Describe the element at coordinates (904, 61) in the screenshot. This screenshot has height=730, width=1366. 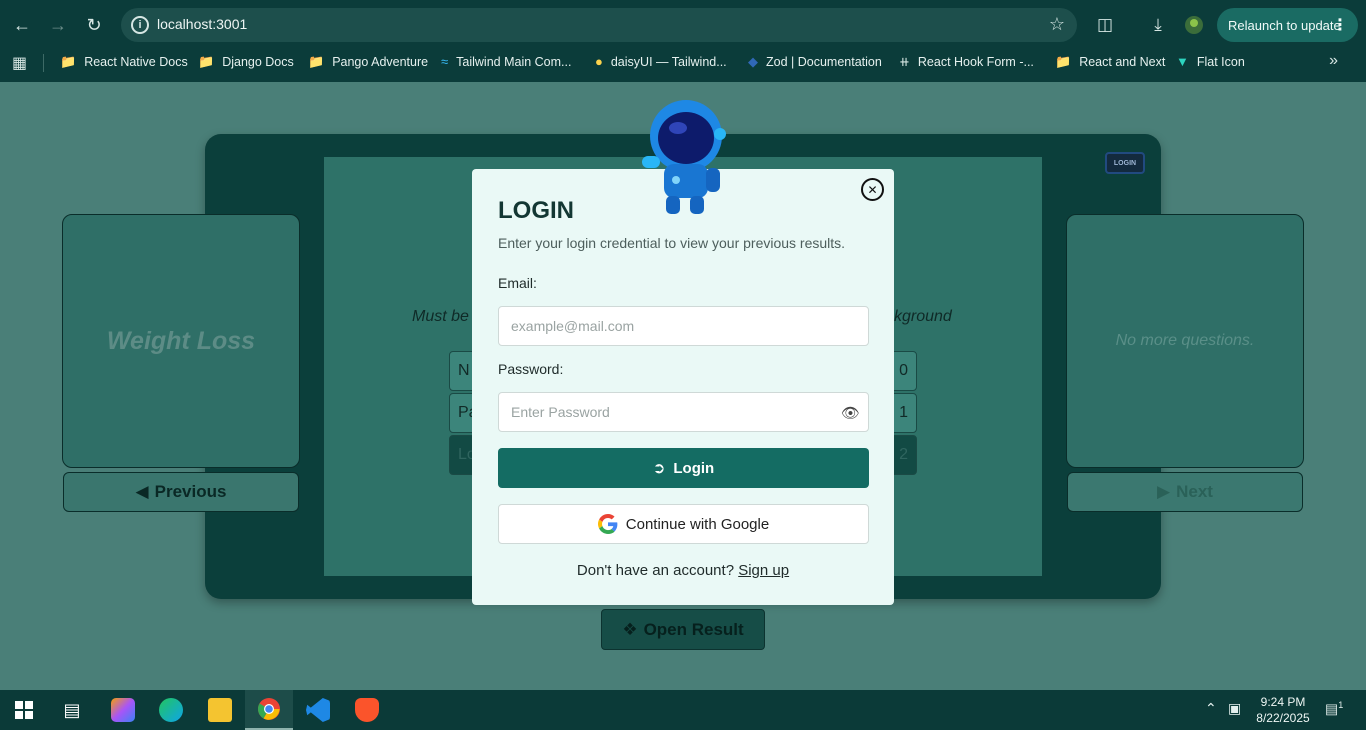
I see `rhf-icon: ⧺` at that location.